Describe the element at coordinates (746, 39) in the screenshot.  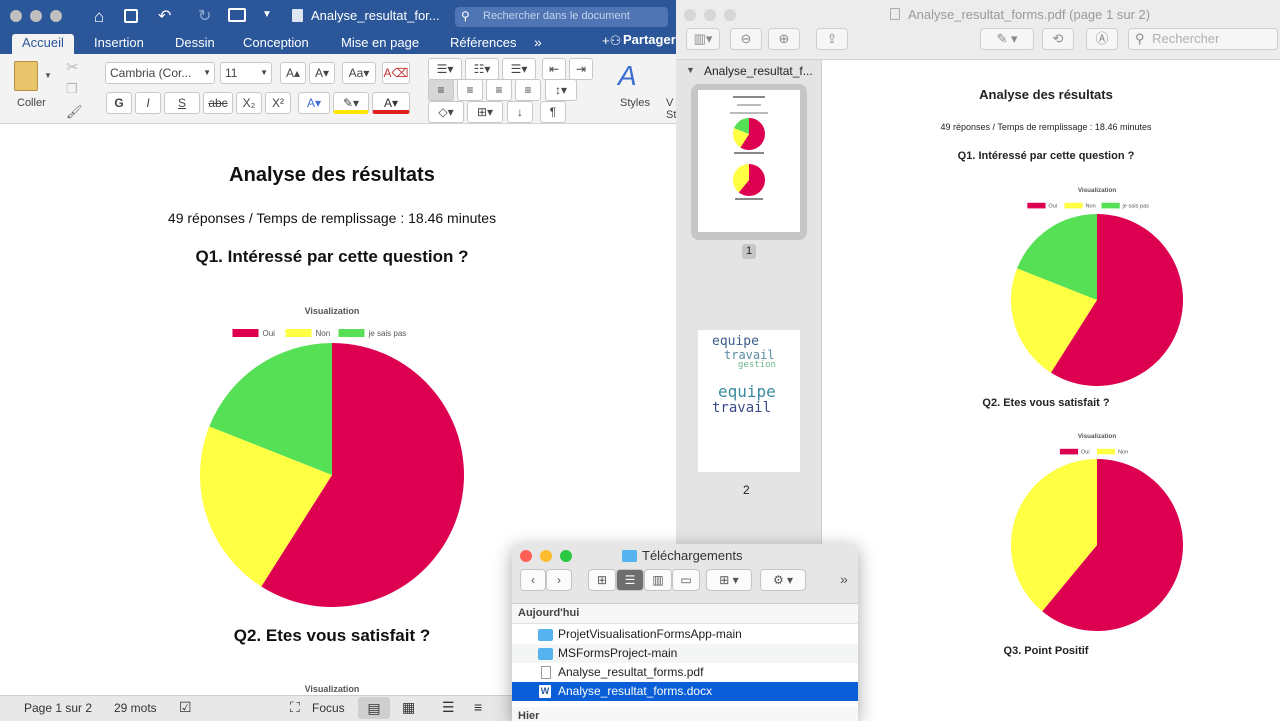
I see `zoom-out-icon: ⊖` at that location.